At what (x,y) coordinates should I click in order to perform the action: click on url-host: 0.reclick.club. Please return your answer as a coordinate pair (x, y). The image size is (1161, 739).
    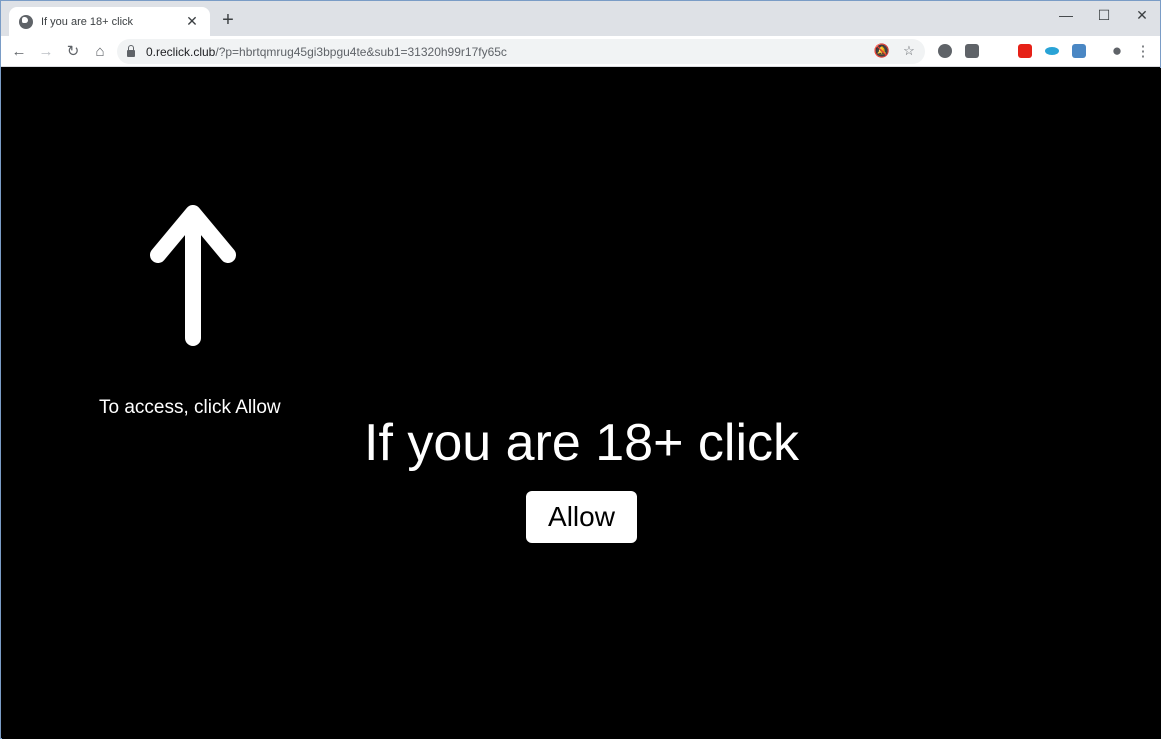
    Looking at the image, I should click on (181, 51).